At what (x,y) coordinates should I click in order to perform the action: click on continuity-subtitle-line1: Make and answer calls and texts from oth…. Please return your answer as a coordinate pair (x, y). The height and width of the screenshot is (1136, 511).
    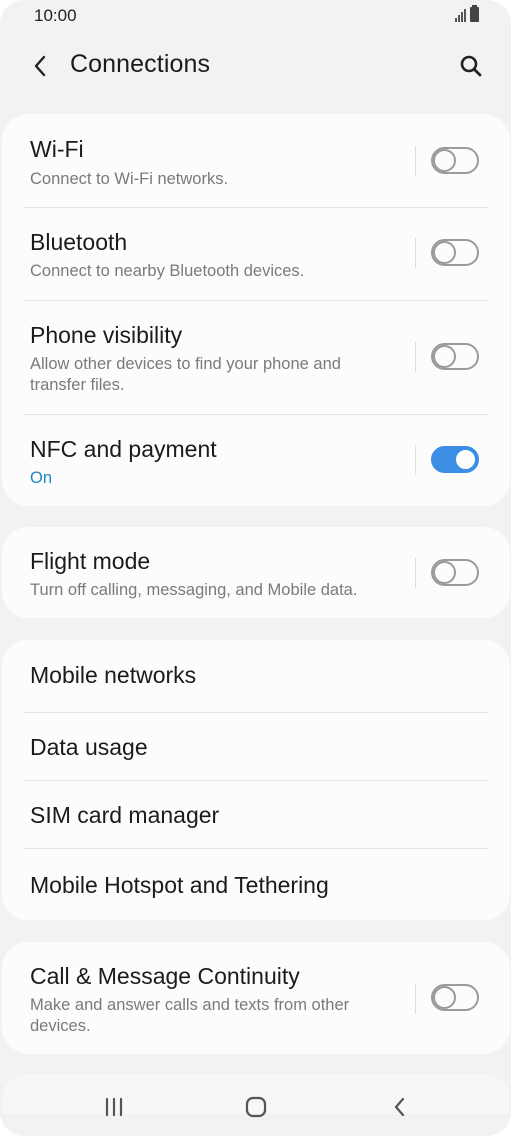
    Looking at the image, I should click on (190, 1005).